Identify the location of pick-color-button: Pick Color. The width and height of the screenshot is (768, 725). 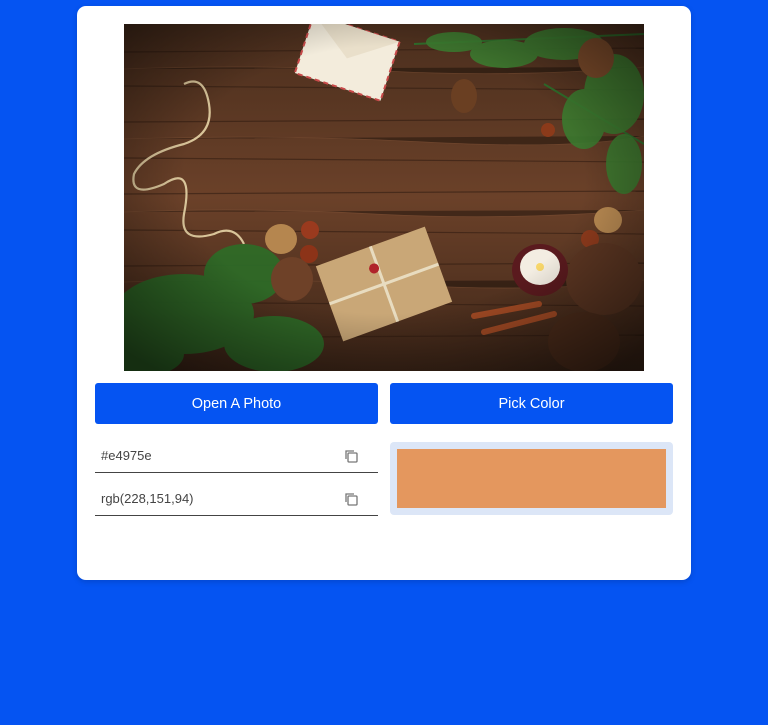
(531, 403).